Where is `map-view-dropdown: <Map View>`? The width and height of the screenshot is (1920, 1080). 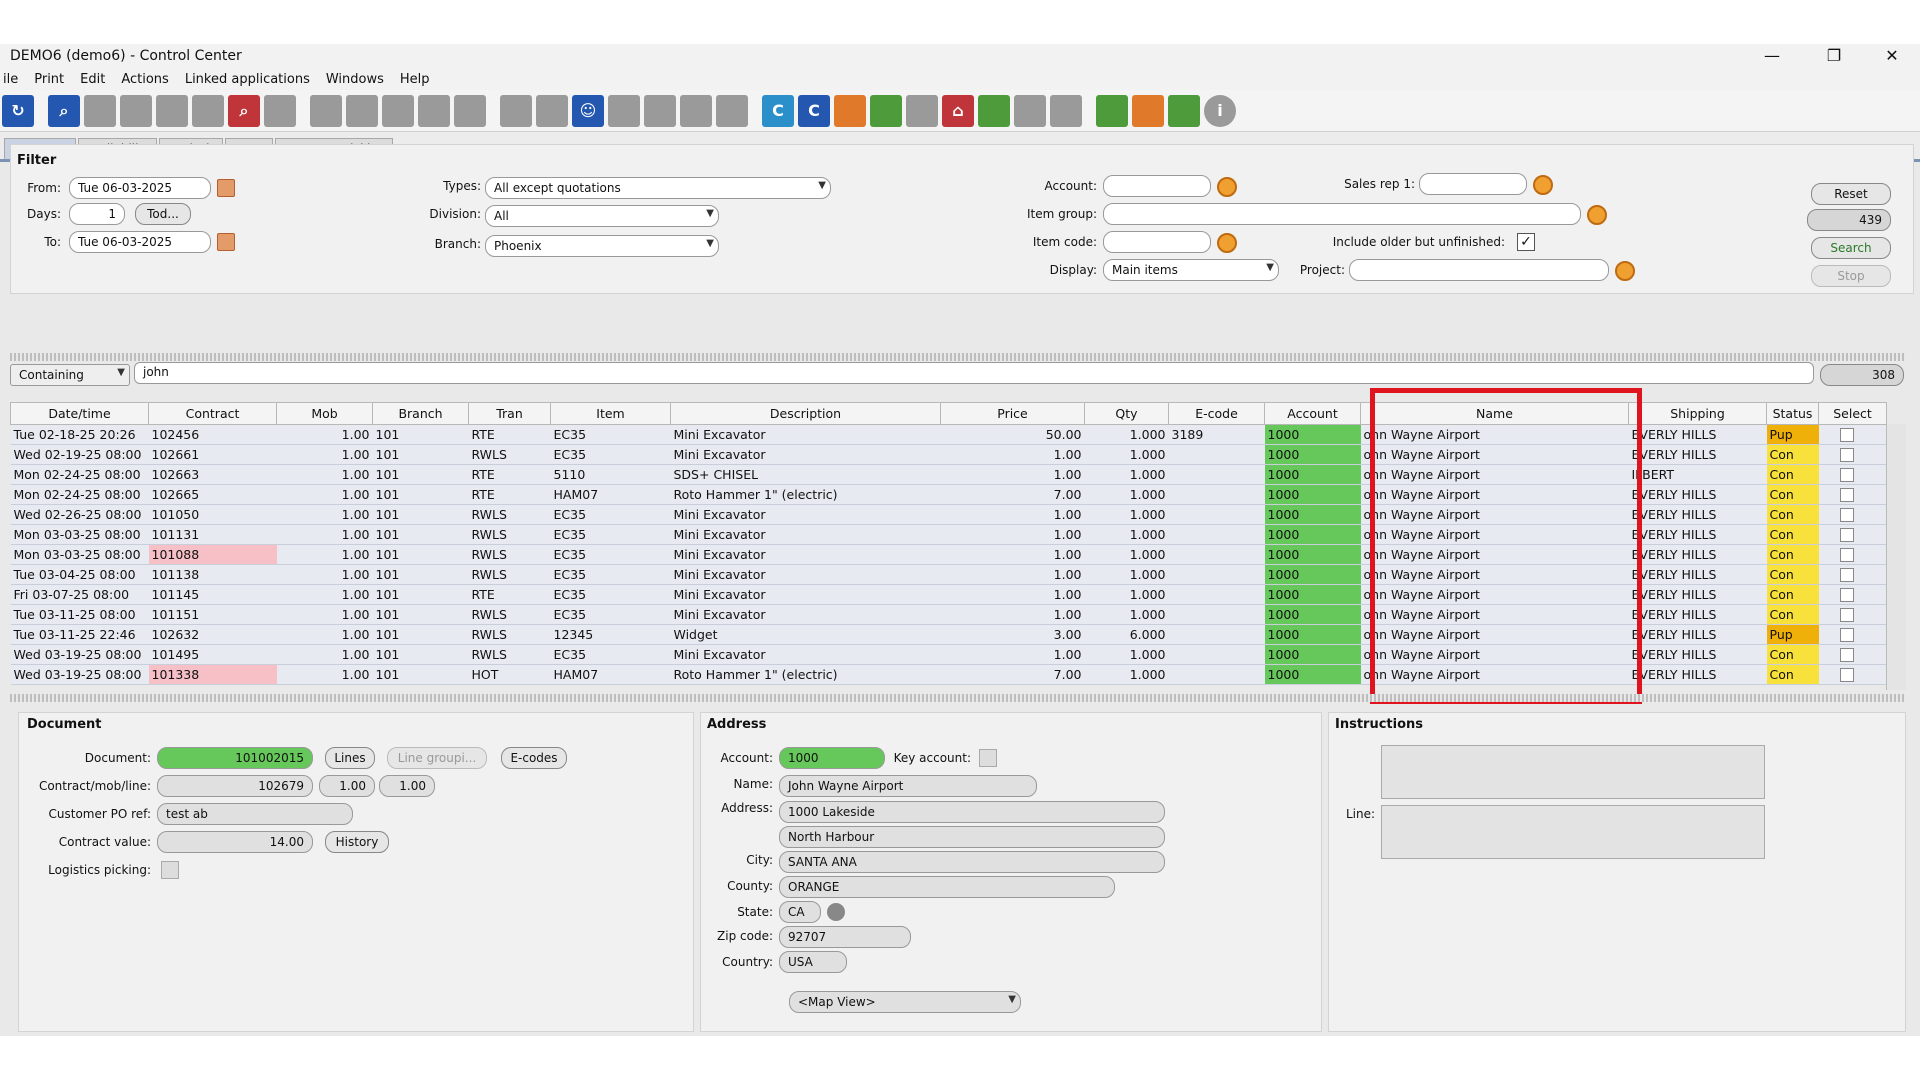
map-view-dropdown: <Map View> is located at coordinates (905, 1002).